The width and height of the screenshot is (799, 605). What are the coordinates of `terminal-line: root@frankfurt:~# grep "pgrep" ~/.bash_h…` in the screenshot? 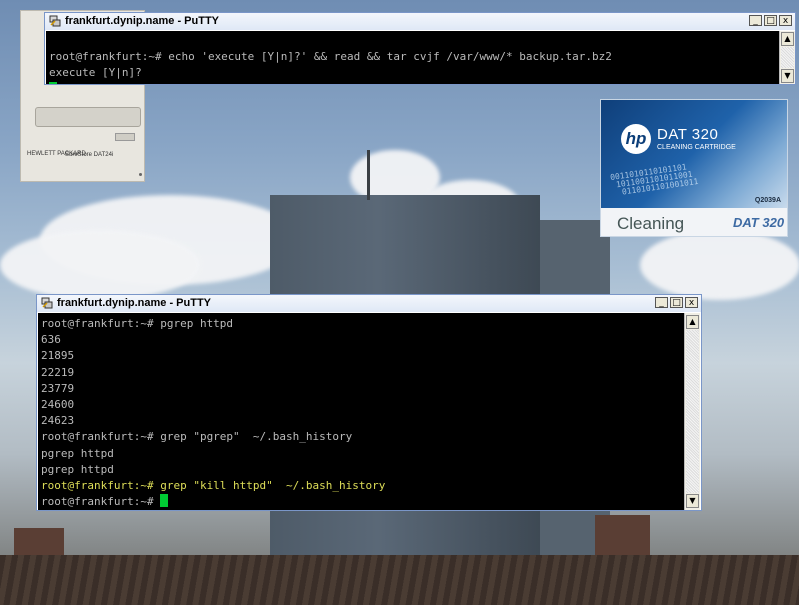 It's located at (362, 437).